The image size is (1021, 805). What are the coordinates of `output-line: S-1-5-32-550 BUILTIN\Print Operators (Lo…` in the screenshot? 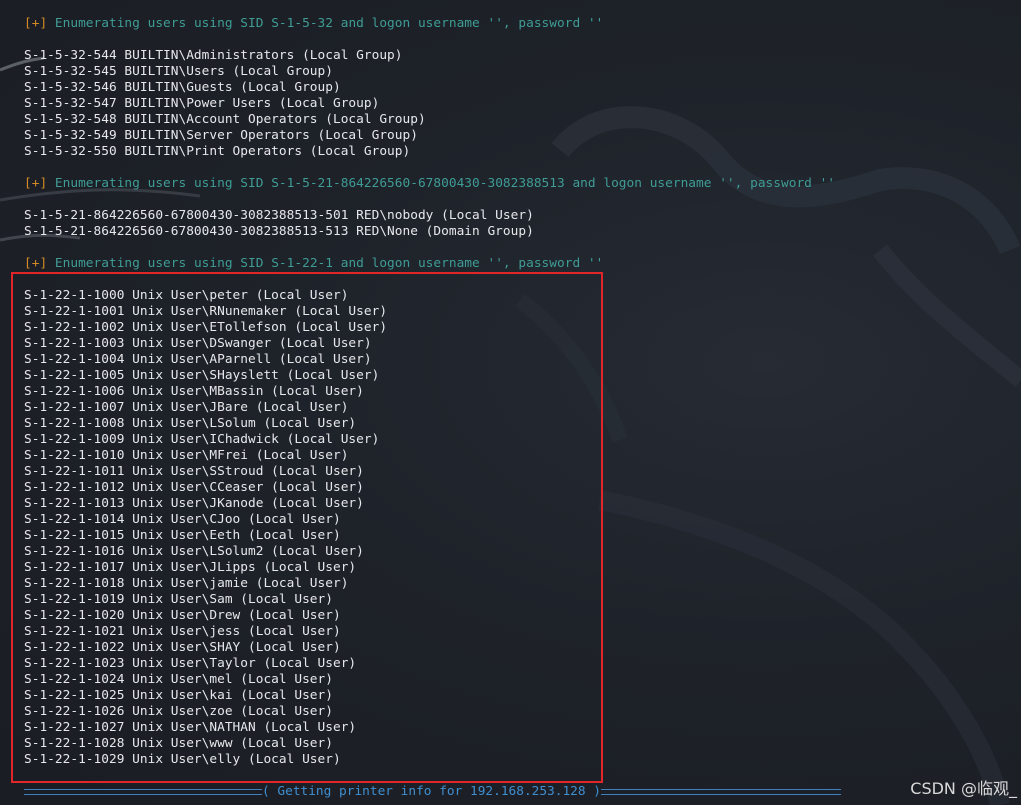 It's located at (217, 151).